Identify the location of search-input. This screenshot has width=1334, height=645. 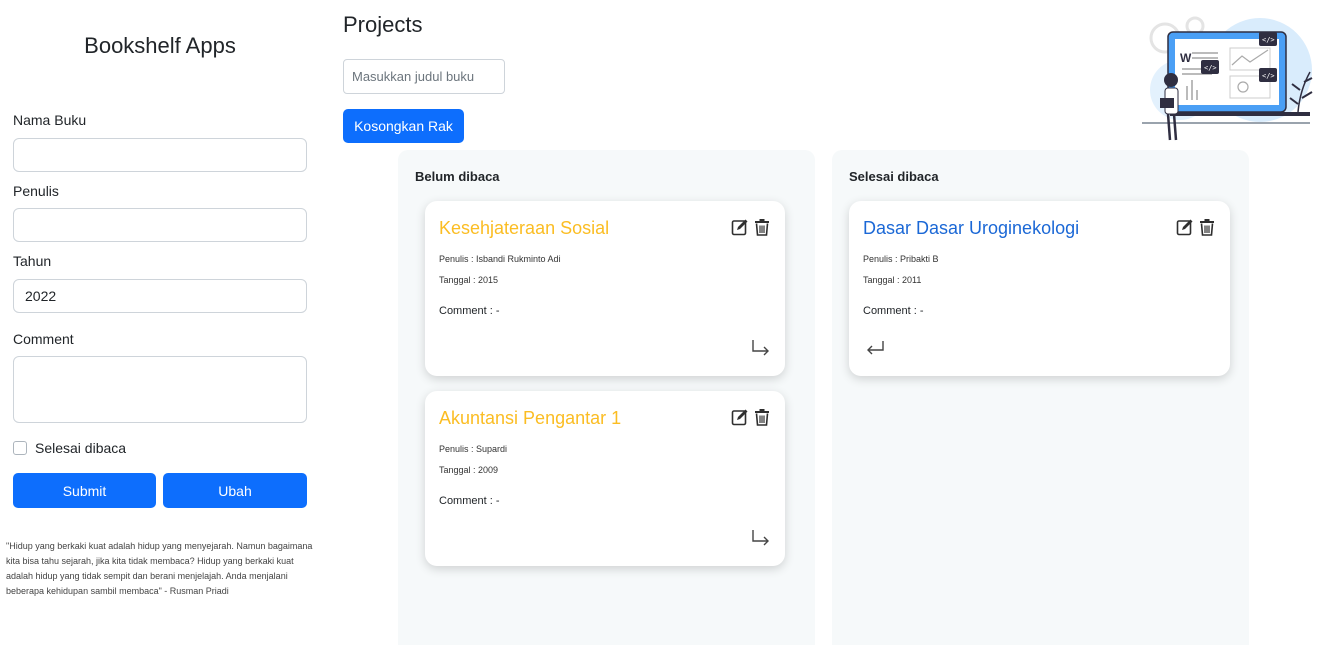
(424, 76).